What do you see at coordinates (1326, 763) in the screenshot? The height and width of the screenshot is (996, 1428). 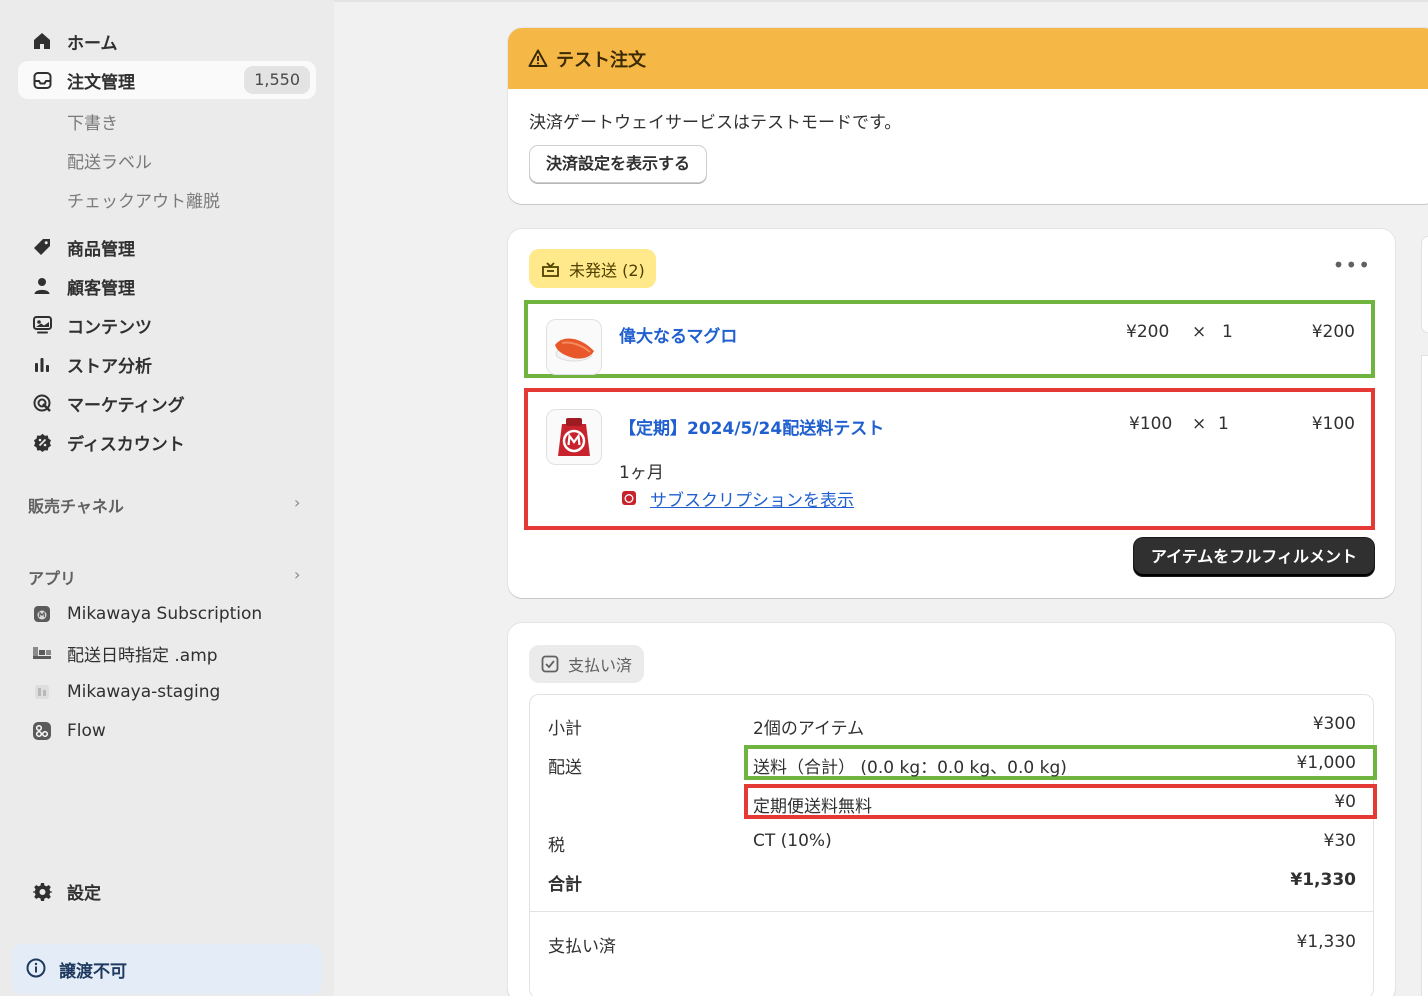 I see `shipping-amount: ¥1,000` at bounding box center [1326, 763].